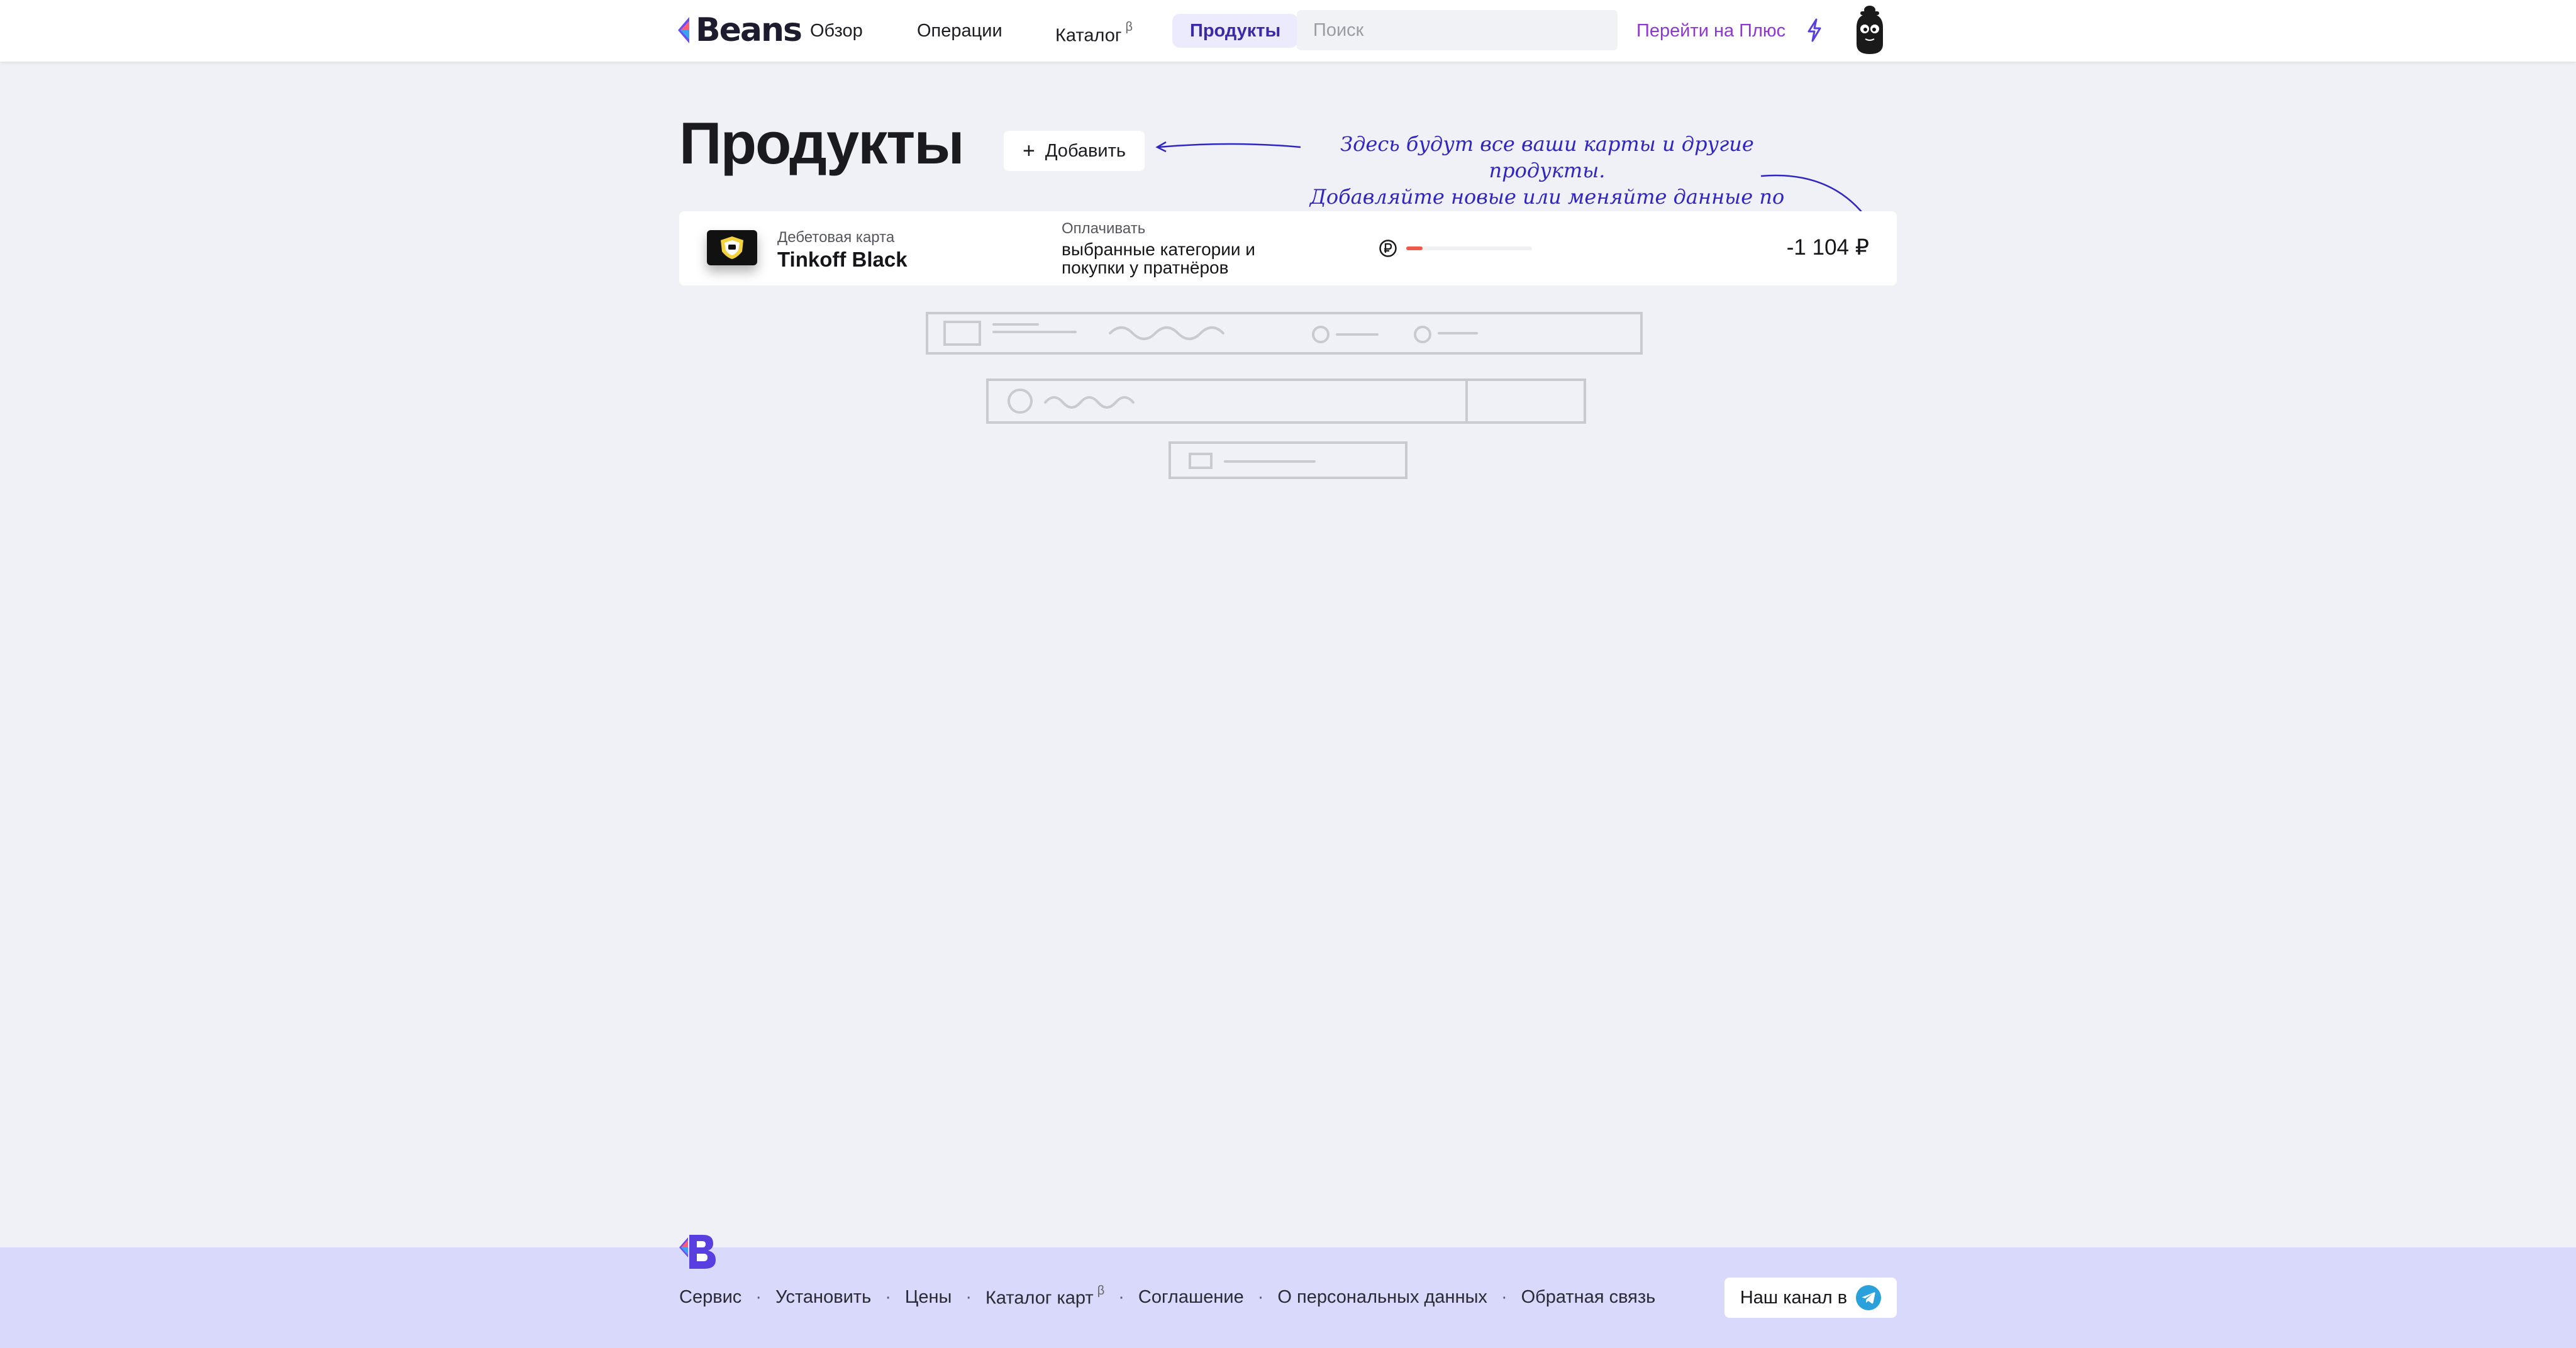  What do you see at coordinates (959, 31) in the screenshot?
I see `nav-operations: Операции` at bounding box center [959, 31].